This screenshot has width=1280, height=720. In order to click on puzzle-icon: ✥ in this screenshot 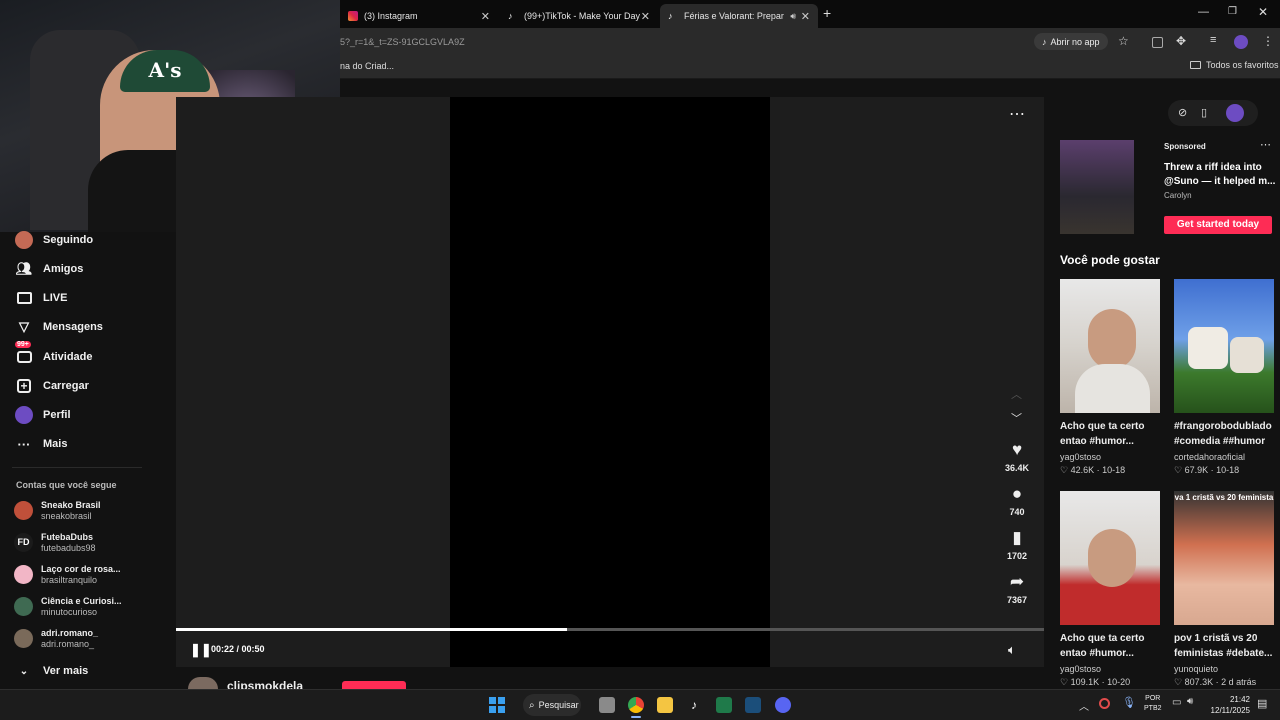, I will do `click(1181, 41)`.